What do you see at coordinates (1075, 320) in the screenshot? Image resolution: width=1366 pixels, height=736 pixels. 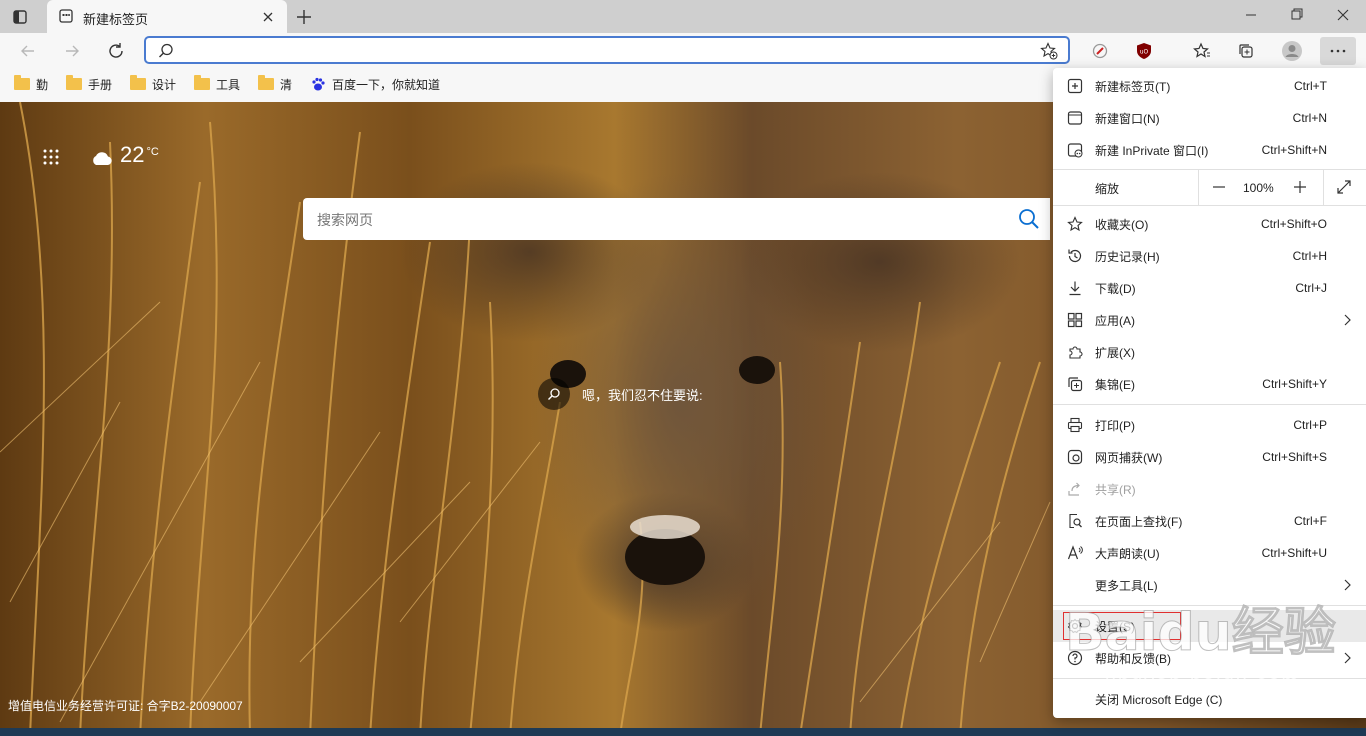 I see `apps-icon` at bounding box center [1075, 320].